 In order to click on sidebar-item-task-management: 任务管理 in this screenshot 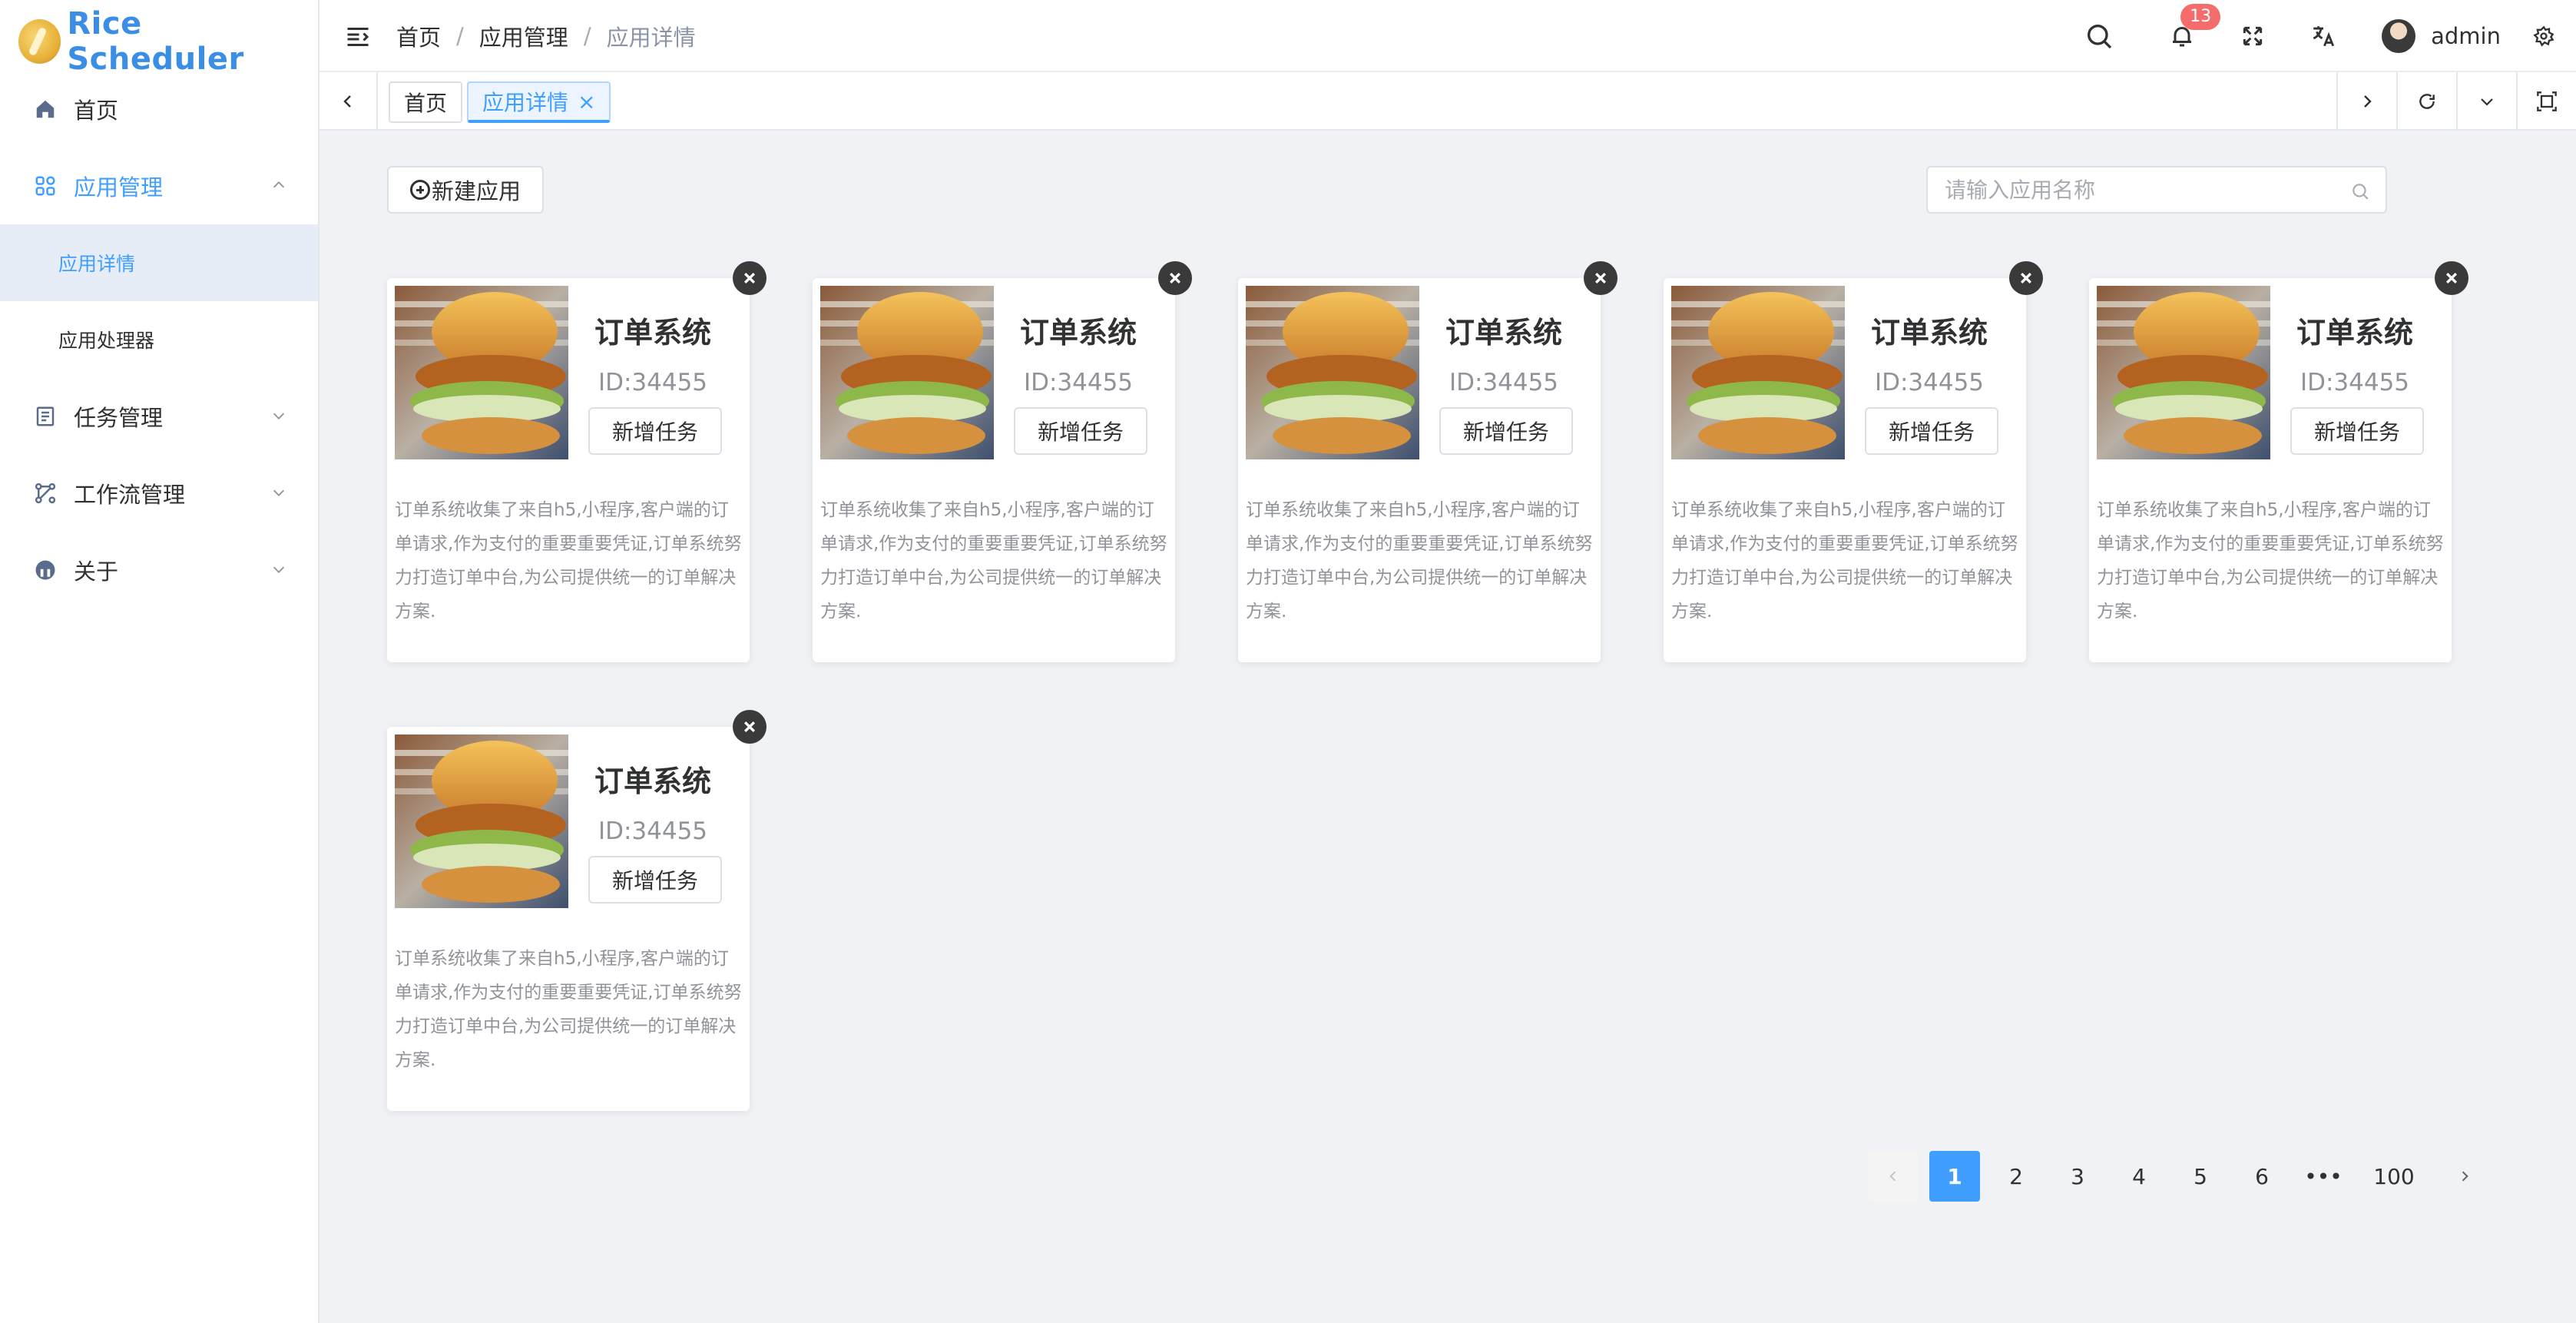, I will do `click(159, 416)`.